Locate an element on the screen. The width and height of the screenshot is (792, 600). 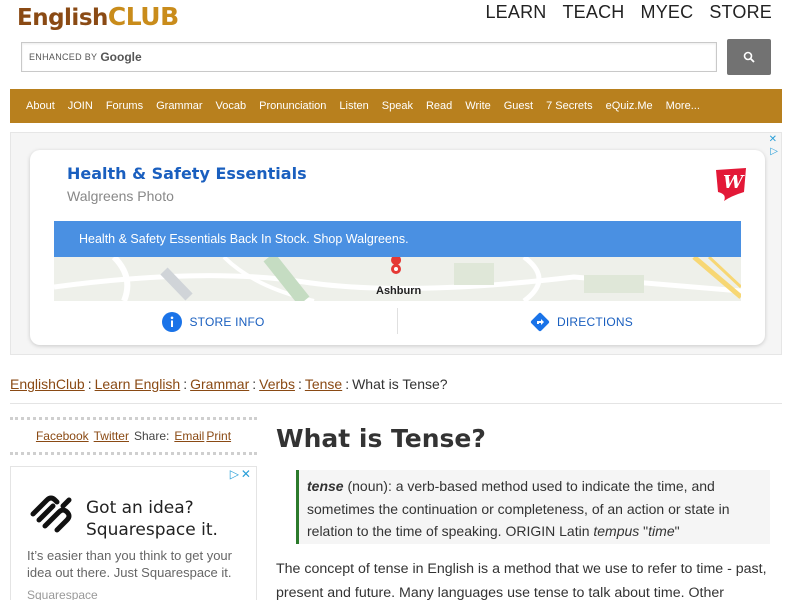
logo-club: CLUB is located at coordinates (143, 16).